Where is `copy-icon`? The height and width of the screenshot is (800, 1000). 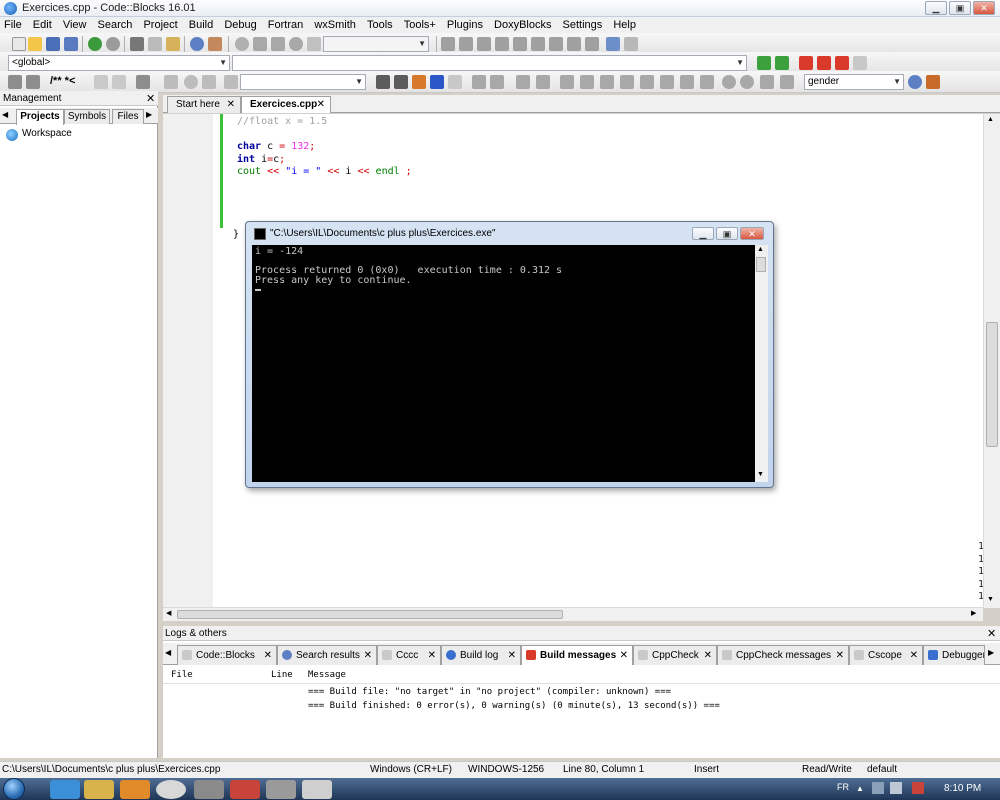 copy-icon is located at coordinates (155, 44).